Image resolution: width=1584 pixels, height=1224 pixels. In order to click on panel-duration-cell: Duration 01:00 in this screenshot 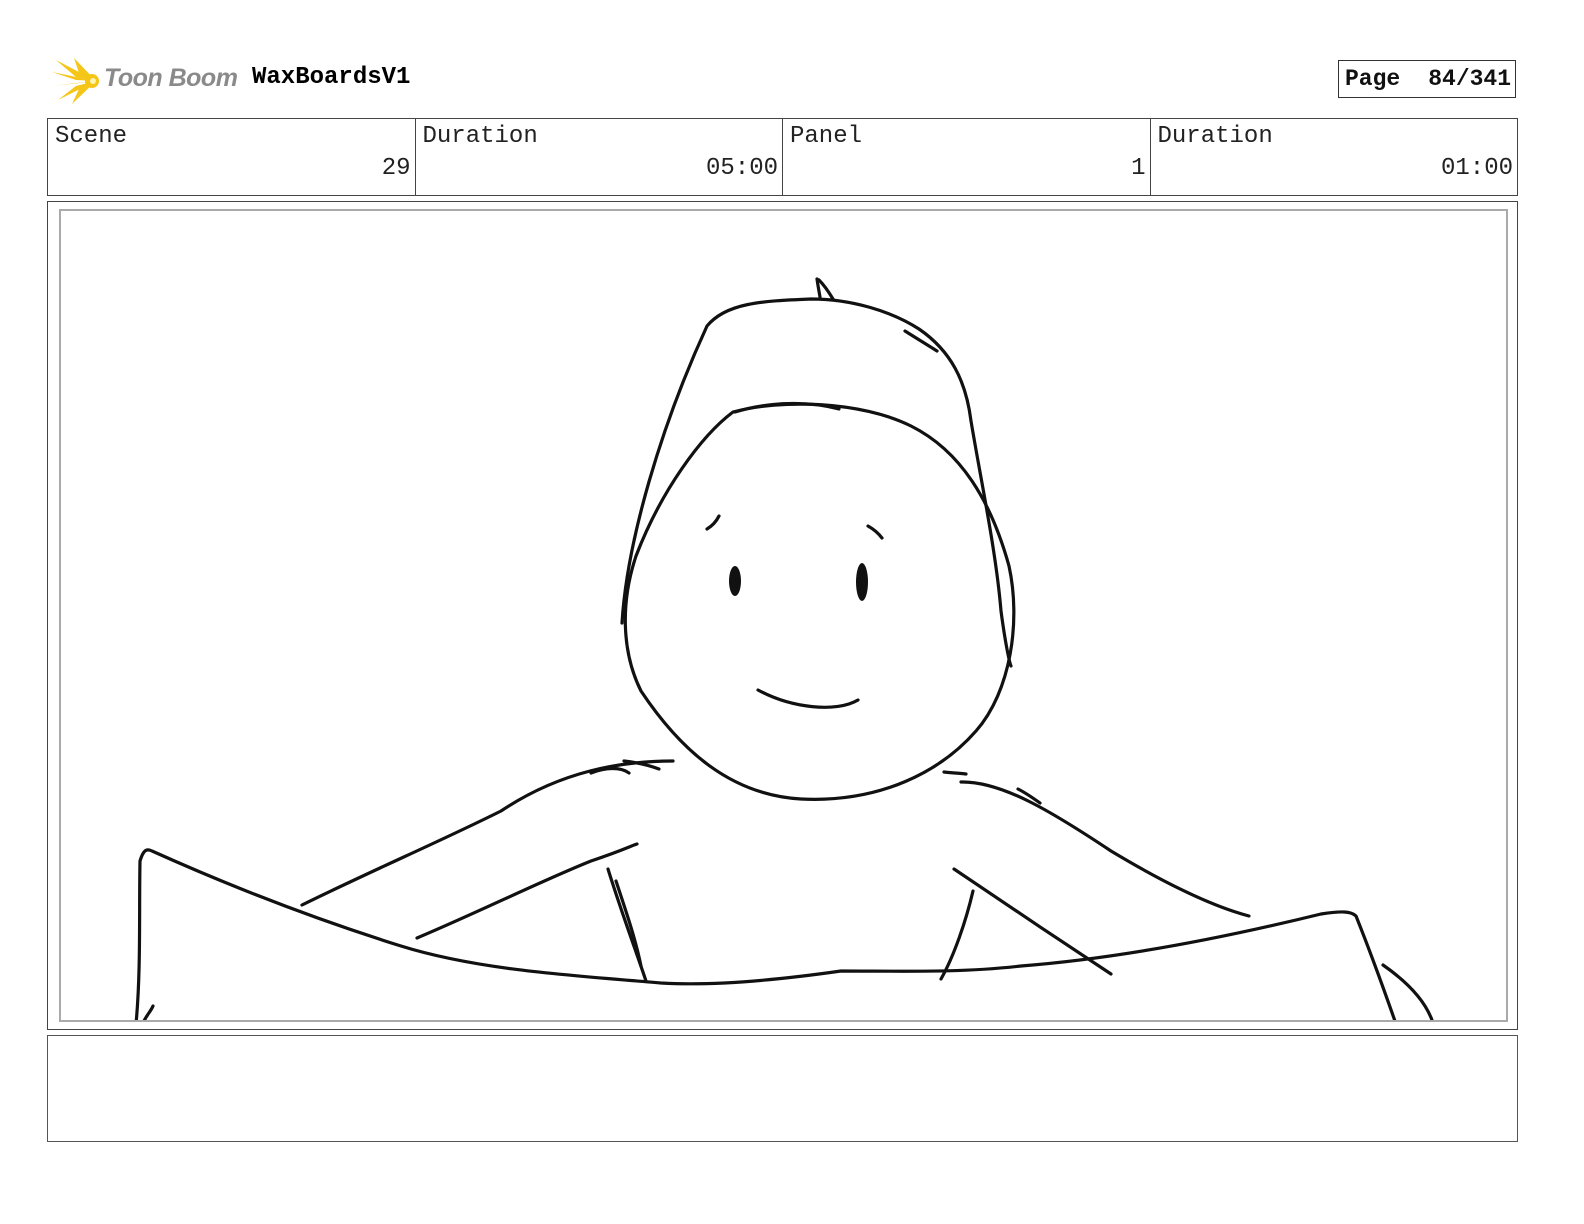, I will do `click(1334, 157)`.